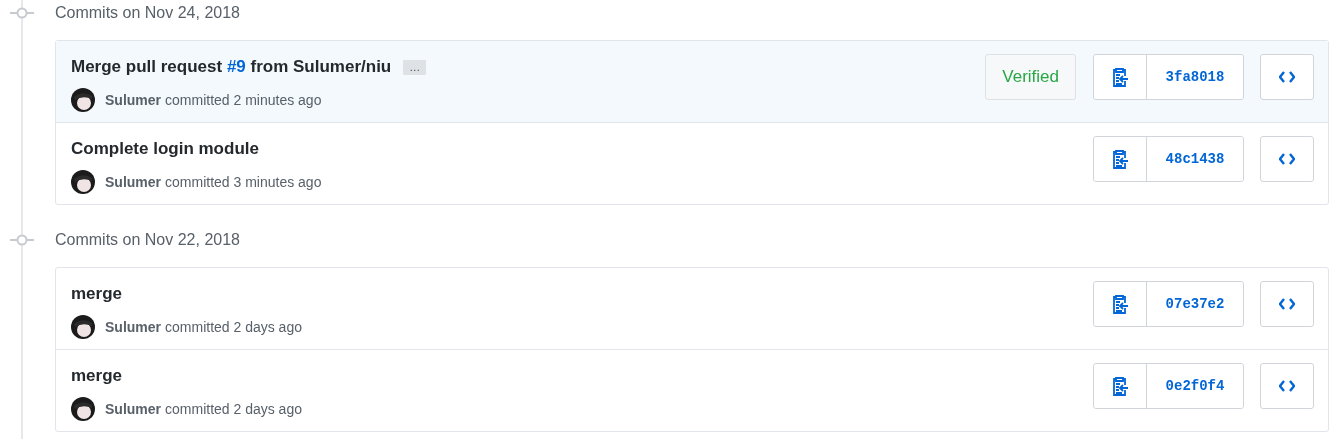  I want to click on date-heading: Commits on Nov 24, 2018, so click(147, 13).